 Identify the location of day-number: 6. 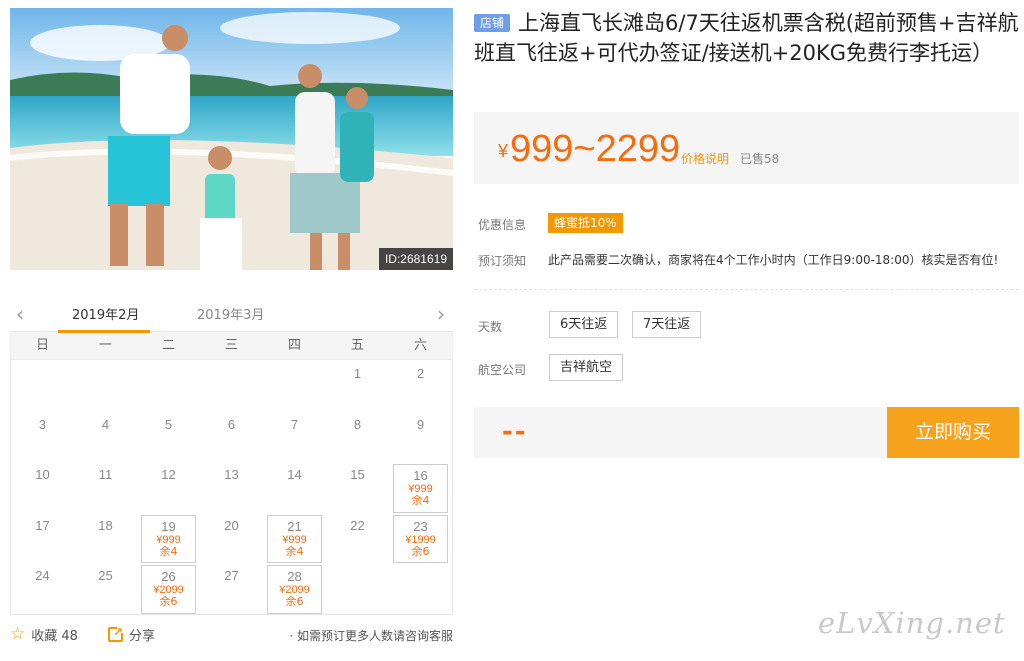
(231, 424).